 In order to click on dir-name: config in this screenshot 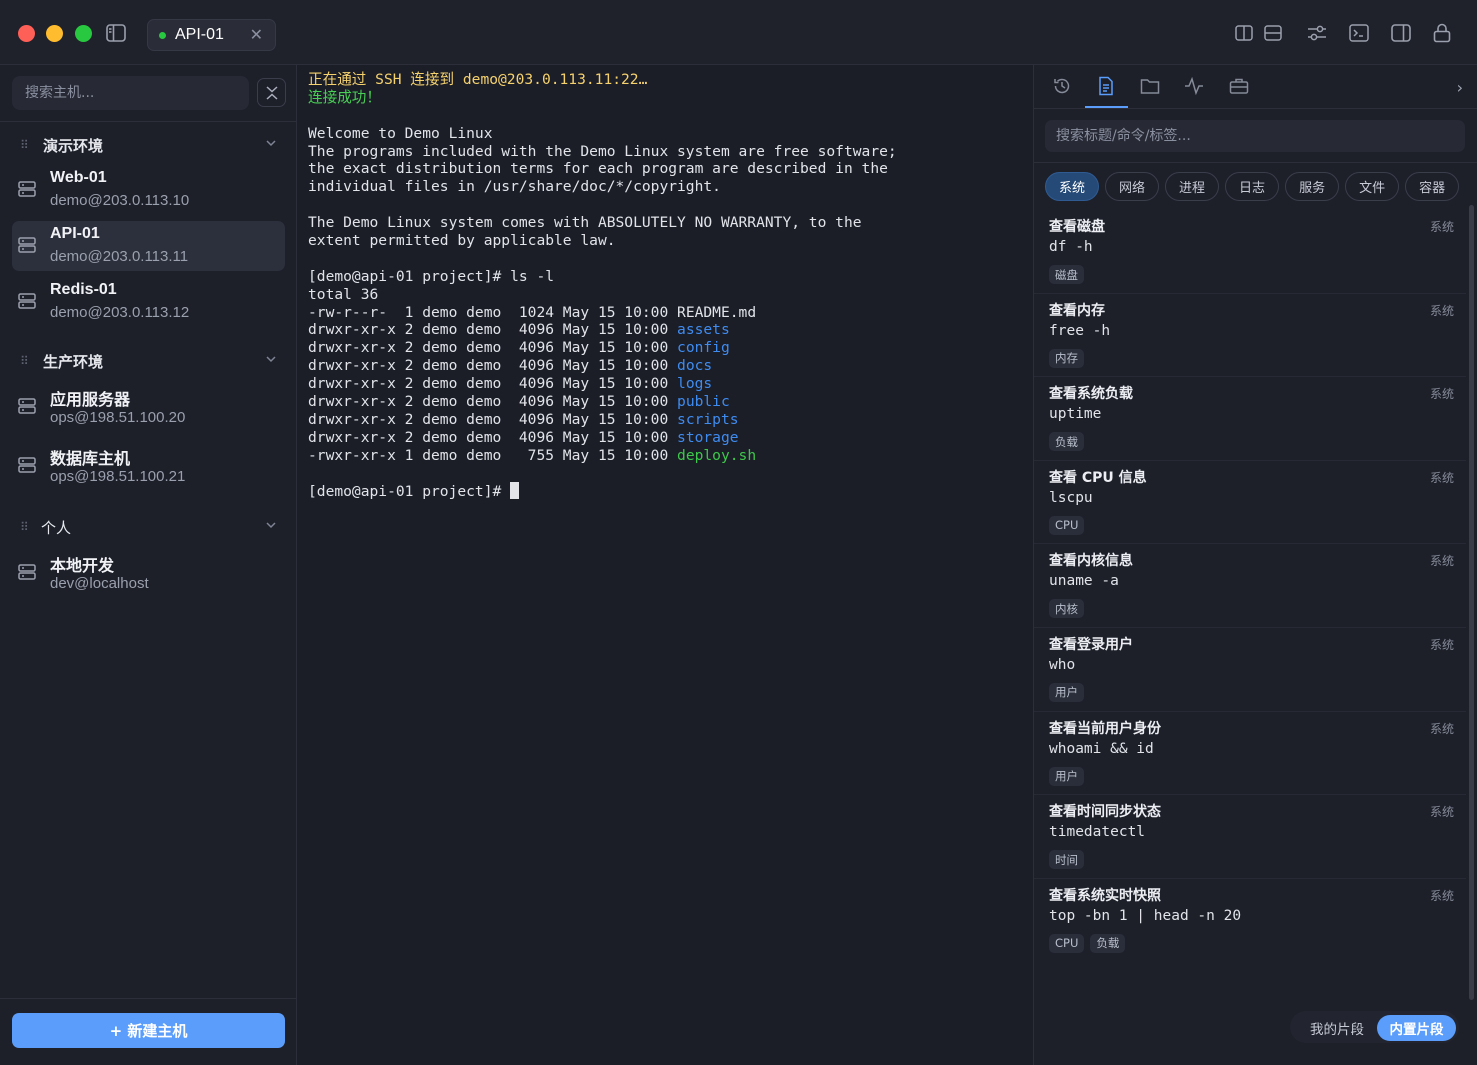, I will do `click(703, 348)`.